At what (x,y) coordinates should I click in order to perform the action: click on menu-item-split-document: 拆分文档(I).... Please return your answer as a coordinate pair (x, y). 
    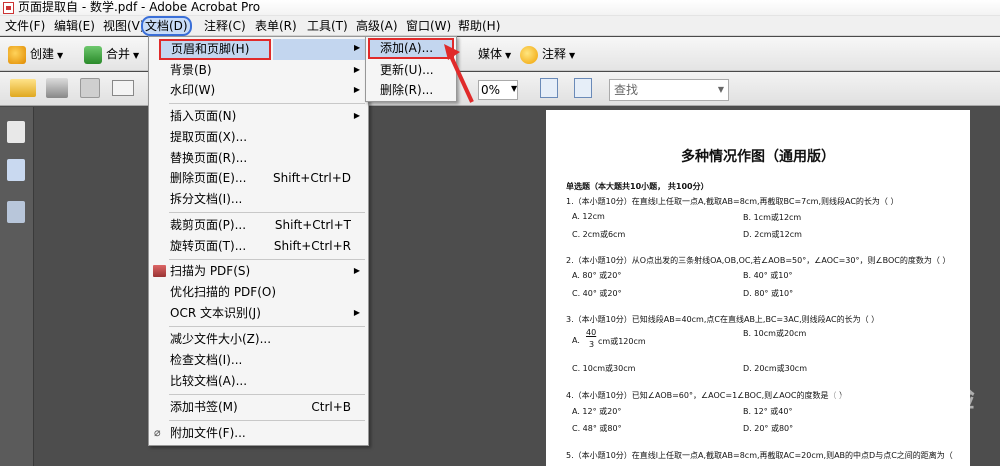
    Looking at the image, I should click on (258, 199).